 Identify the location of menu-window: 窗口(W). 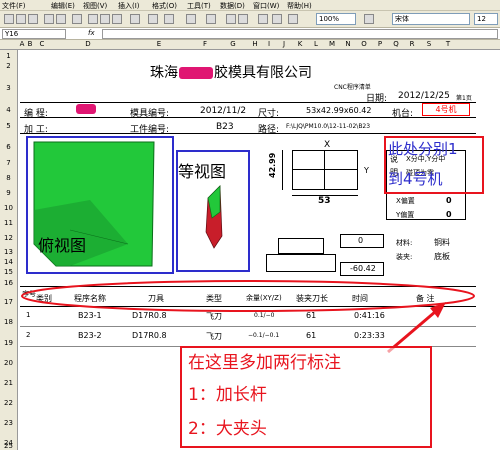
(266, 6).